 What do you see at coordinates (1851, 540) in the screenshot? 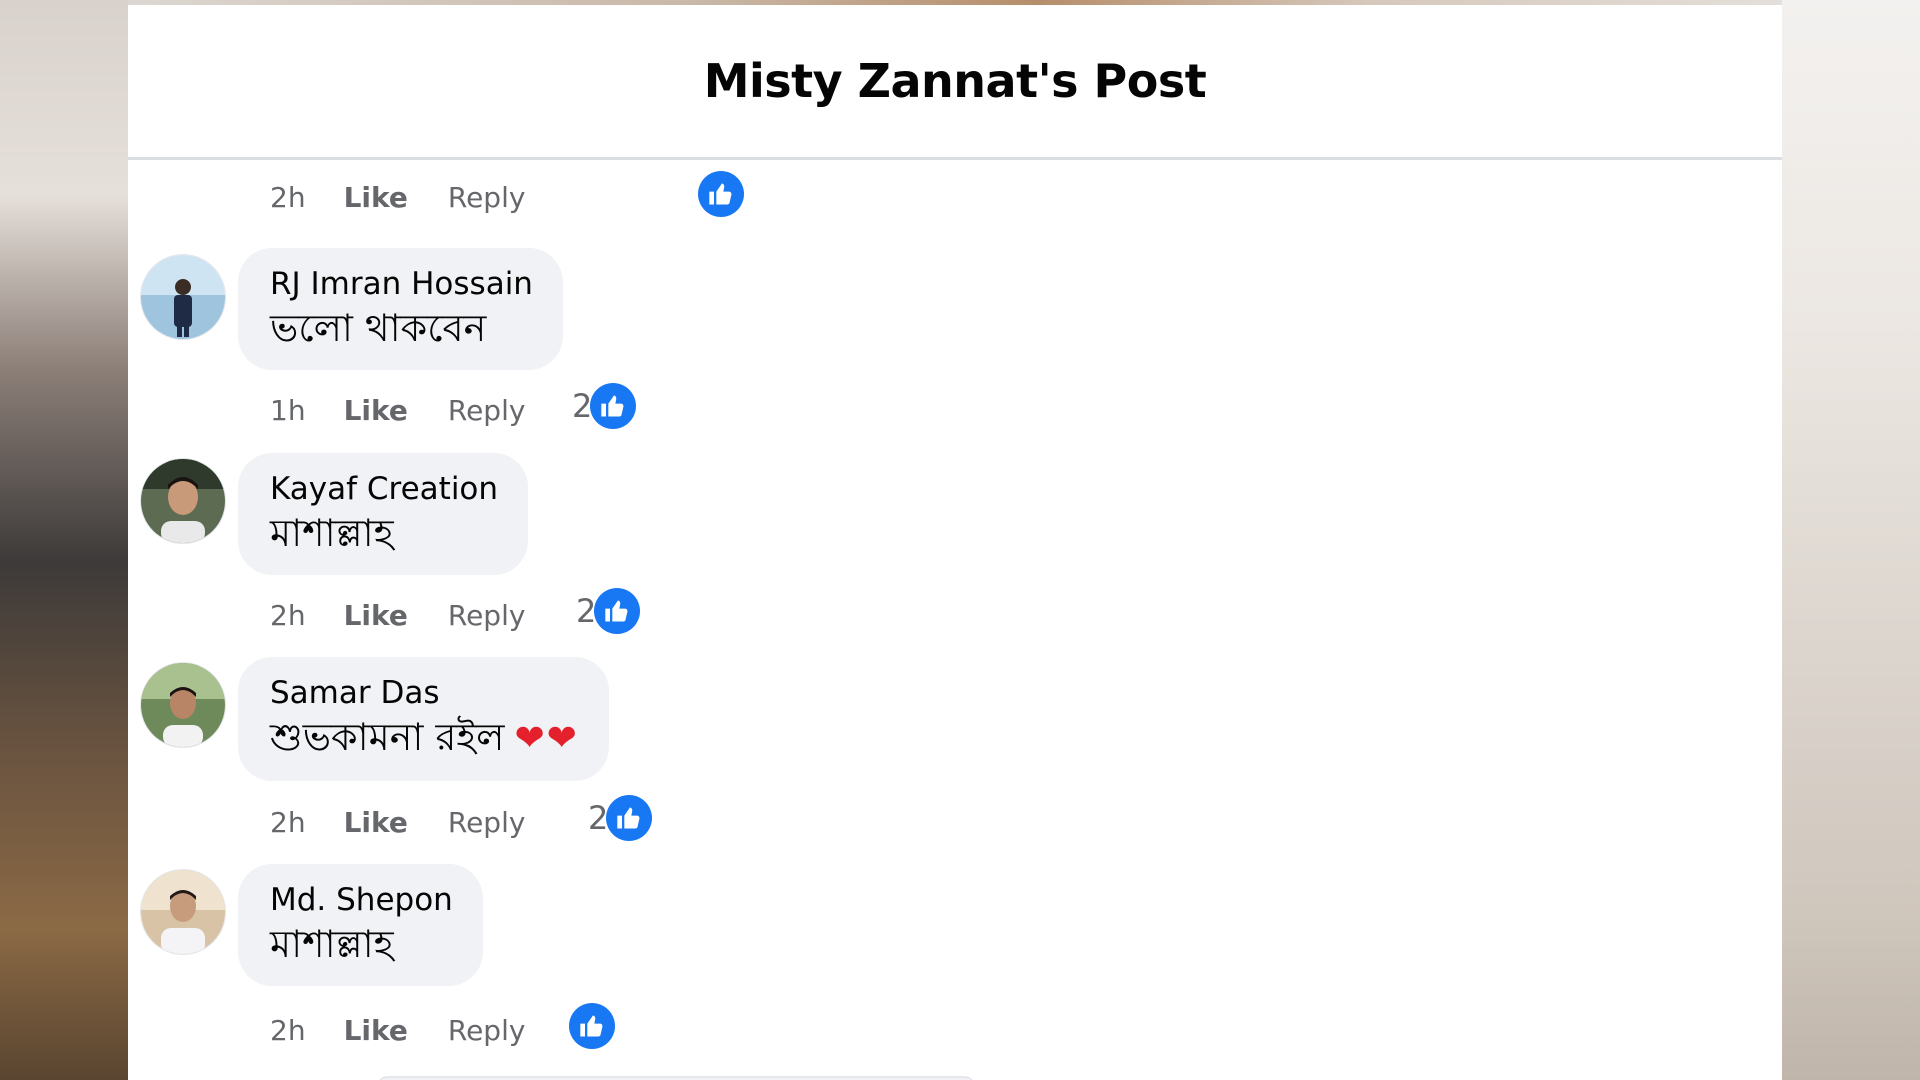
I see `background-right` at bounding box center [1851, 540].